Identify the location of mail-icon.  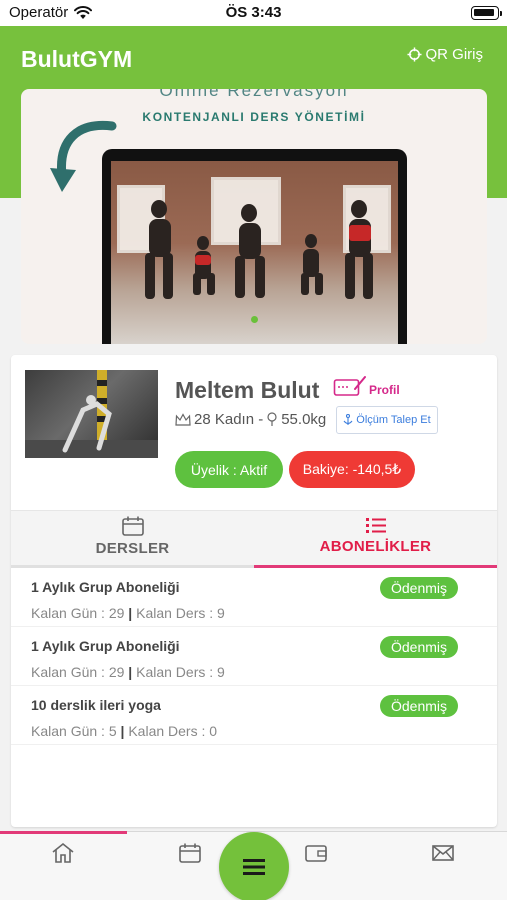
(443, 853).